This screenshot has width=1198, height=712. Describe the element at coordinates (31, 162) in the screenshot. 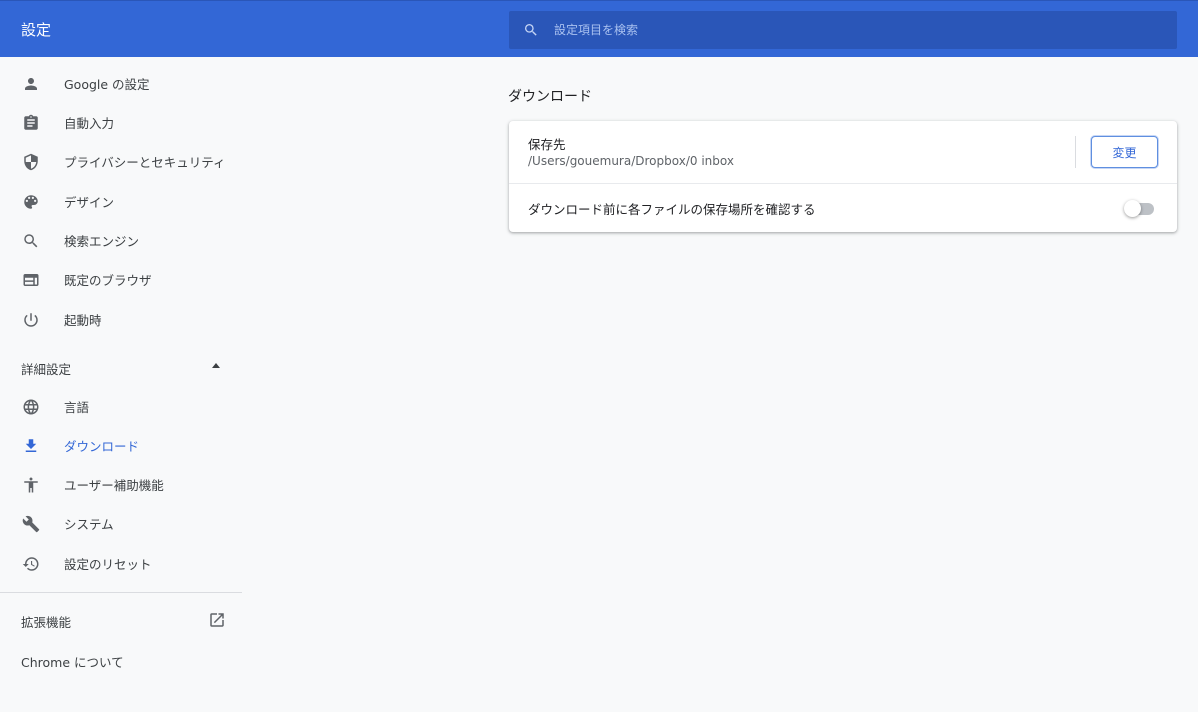

I see `shield-icon` at that location.